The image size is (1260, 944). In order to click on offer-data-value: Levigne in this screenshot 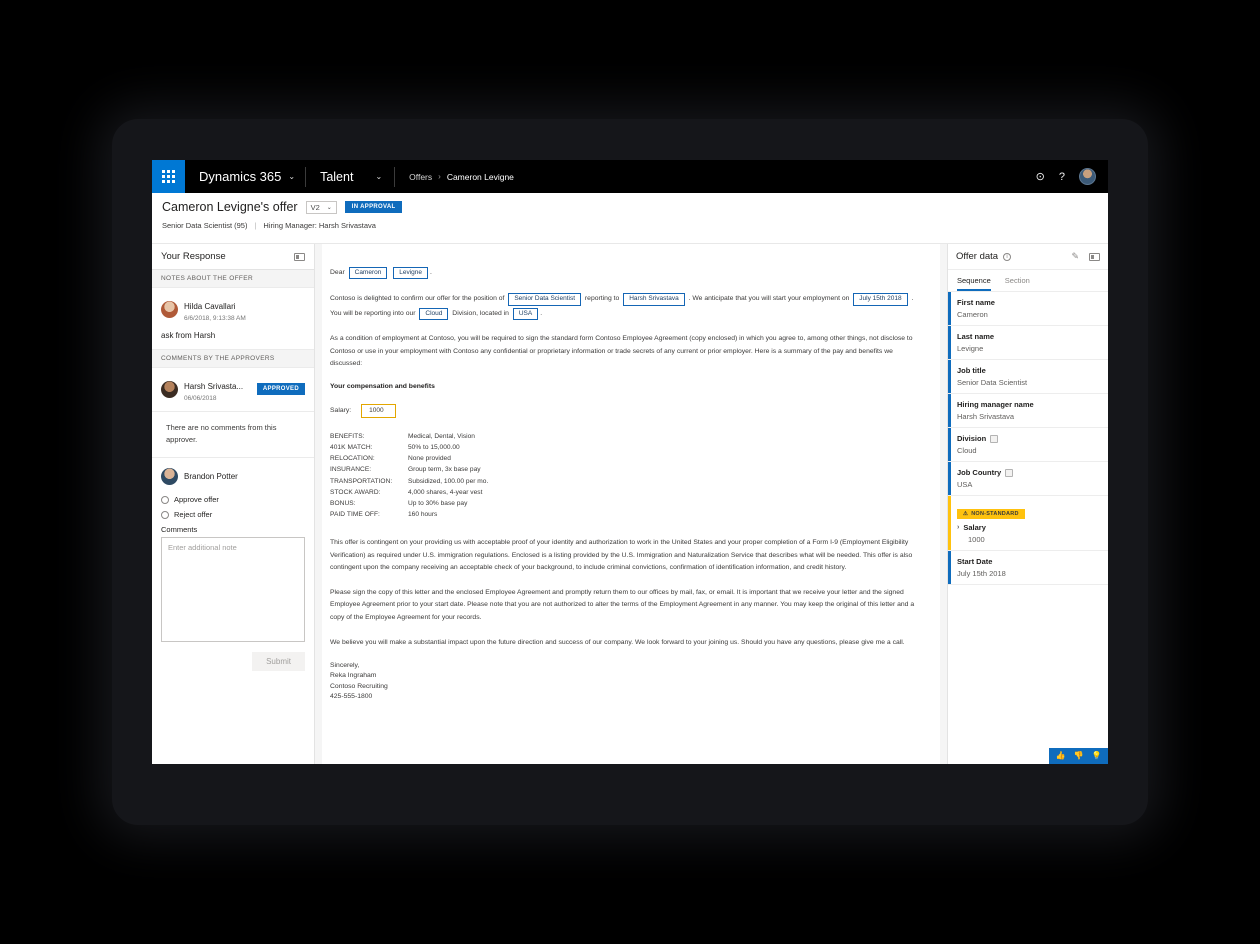, I will do `click(970, 348)`.